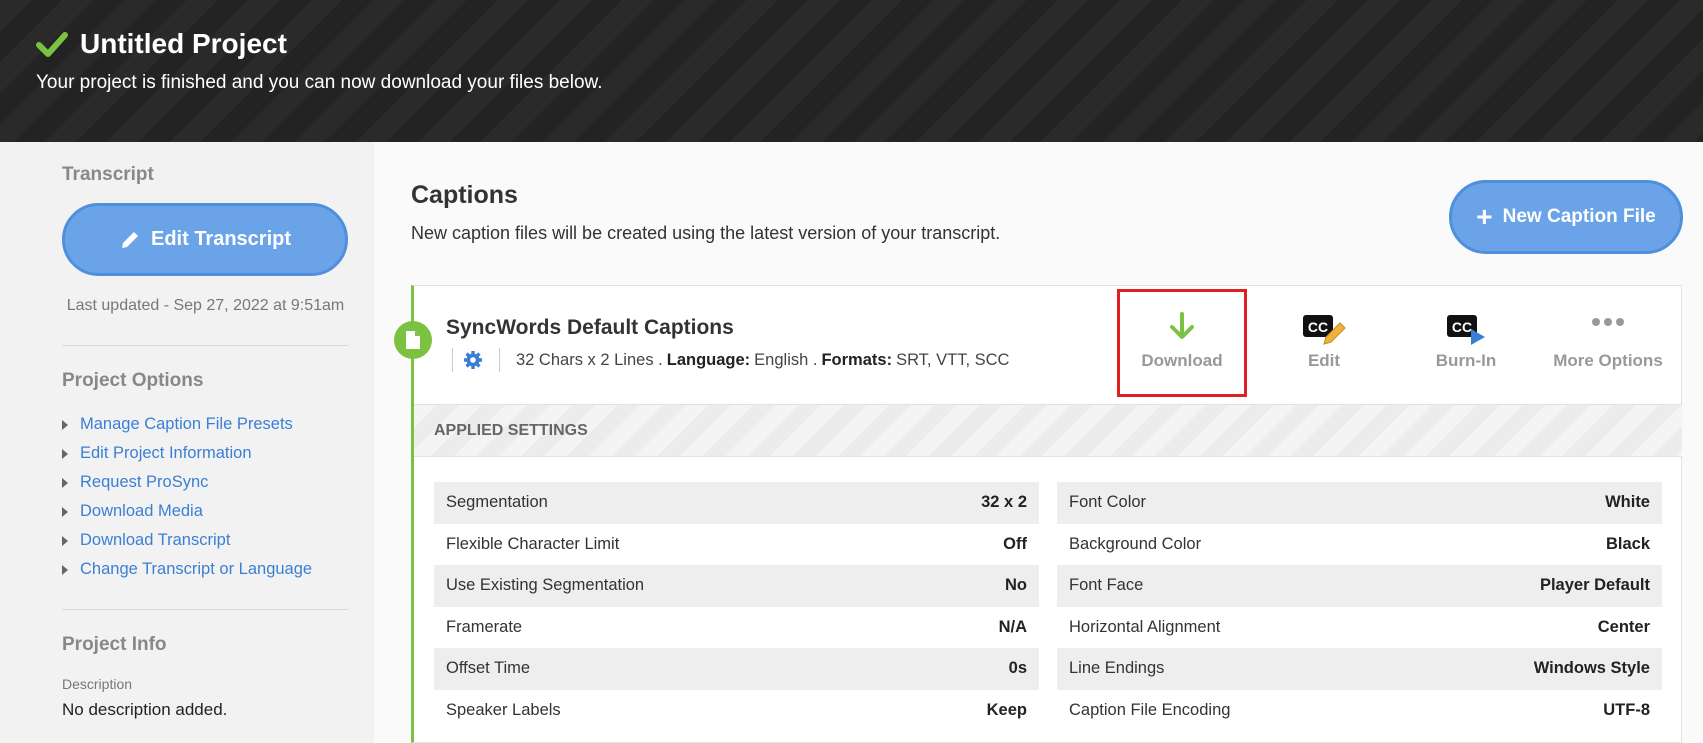  I want to click on edit-transcript-label: Edit Transcript, so click(221, 239).